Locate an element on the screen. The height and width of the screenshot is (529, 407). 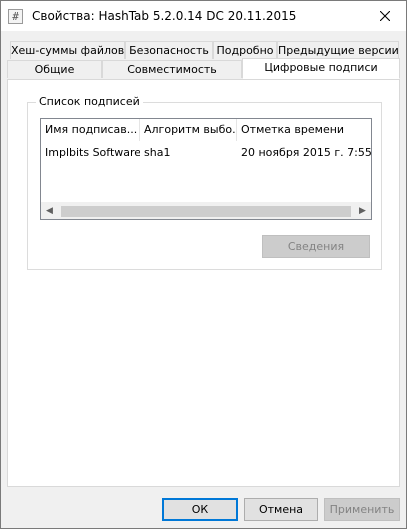
signature-list-label: Список подписей is located at coordinates (89, 101).